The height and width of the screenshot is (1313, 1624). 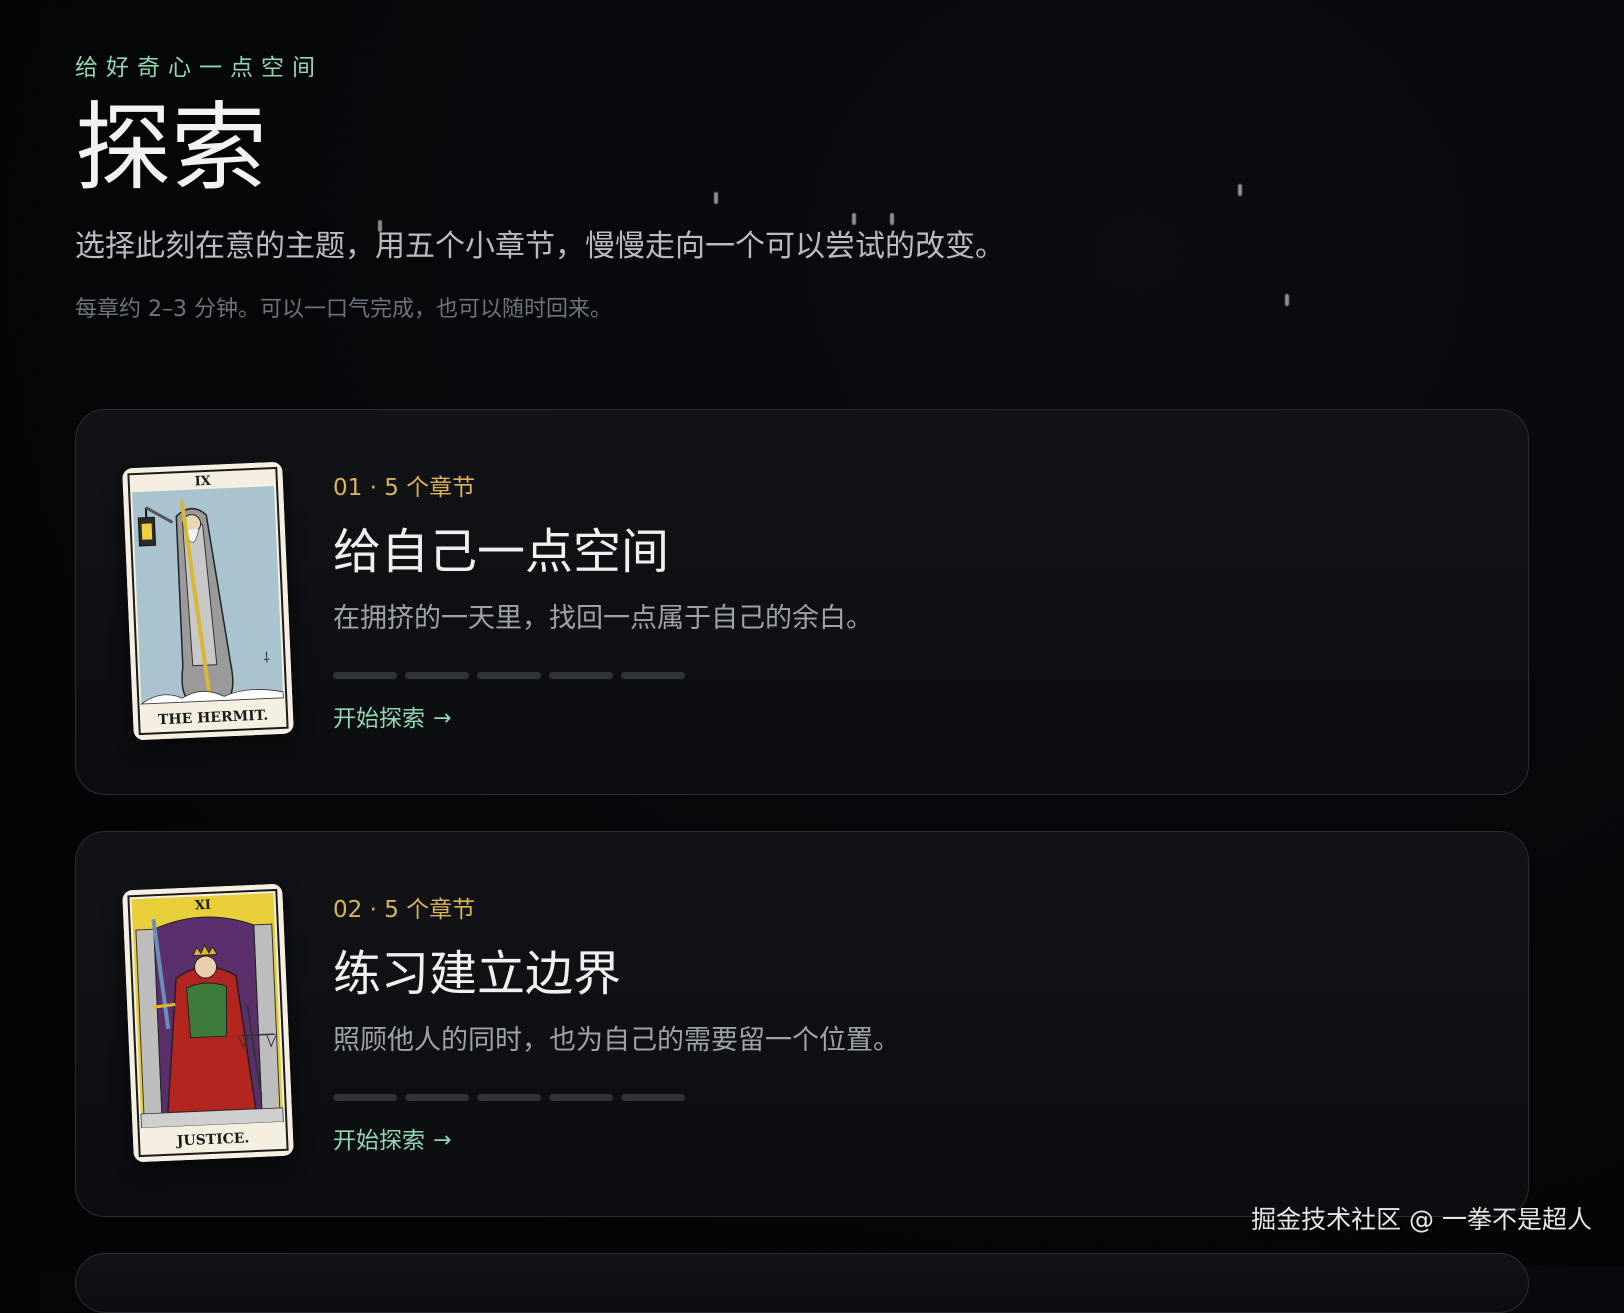 I want to click on topic-meta: 01 · 5 个章节, so click(x=883, y=488).